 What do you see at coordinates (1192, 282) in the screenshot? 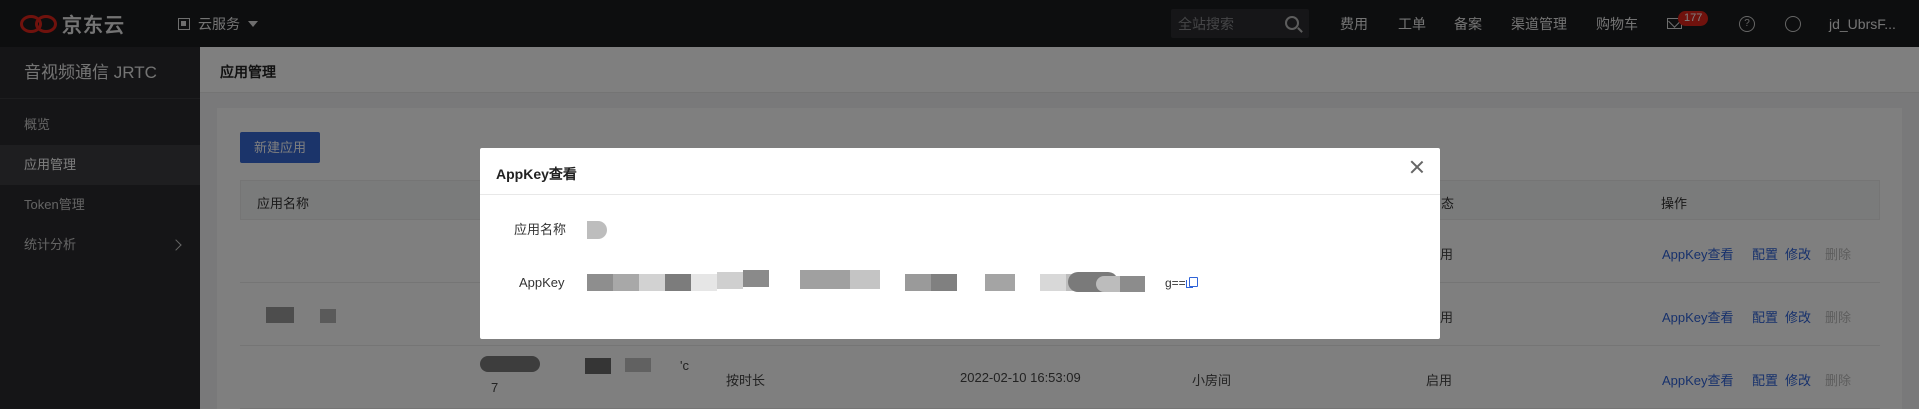
I see `copy-icon` at bounding box center [1192, 282].